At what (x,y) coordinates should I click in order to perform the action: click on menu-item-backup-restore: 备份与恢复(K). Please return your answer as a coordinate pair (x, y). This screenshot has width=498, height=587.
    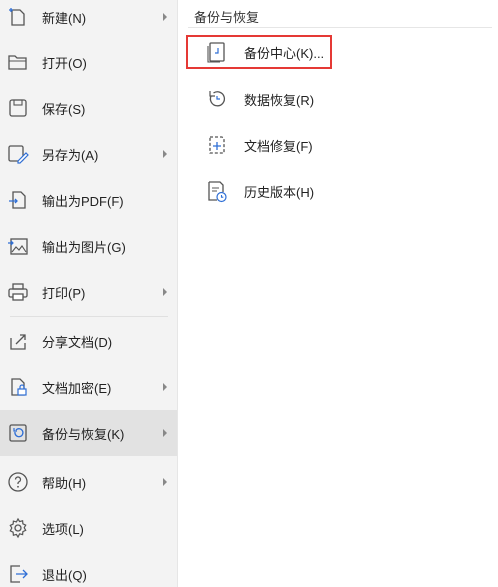
    Looking at the image, I should click on (88, 433).